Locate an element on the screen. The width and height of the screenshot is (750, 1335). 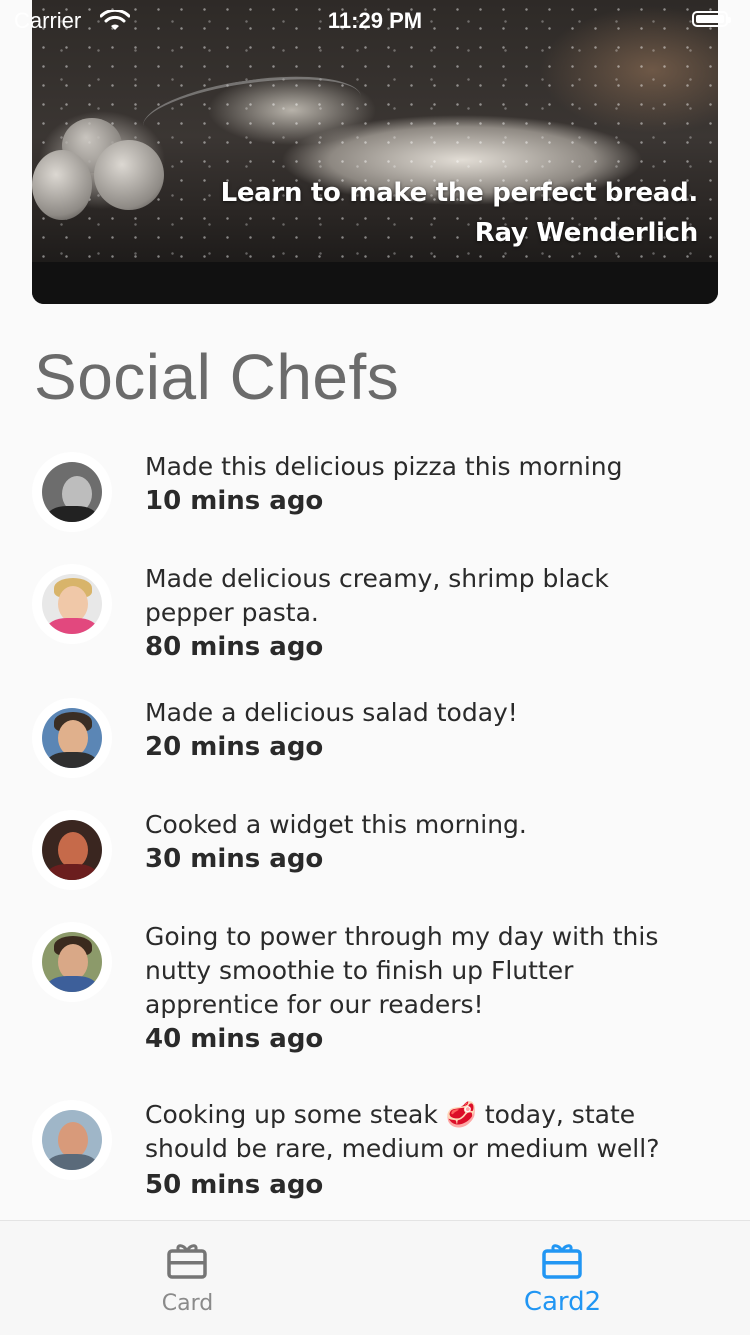
post-time: 20 mins ago is located at coordinates (234, 747).